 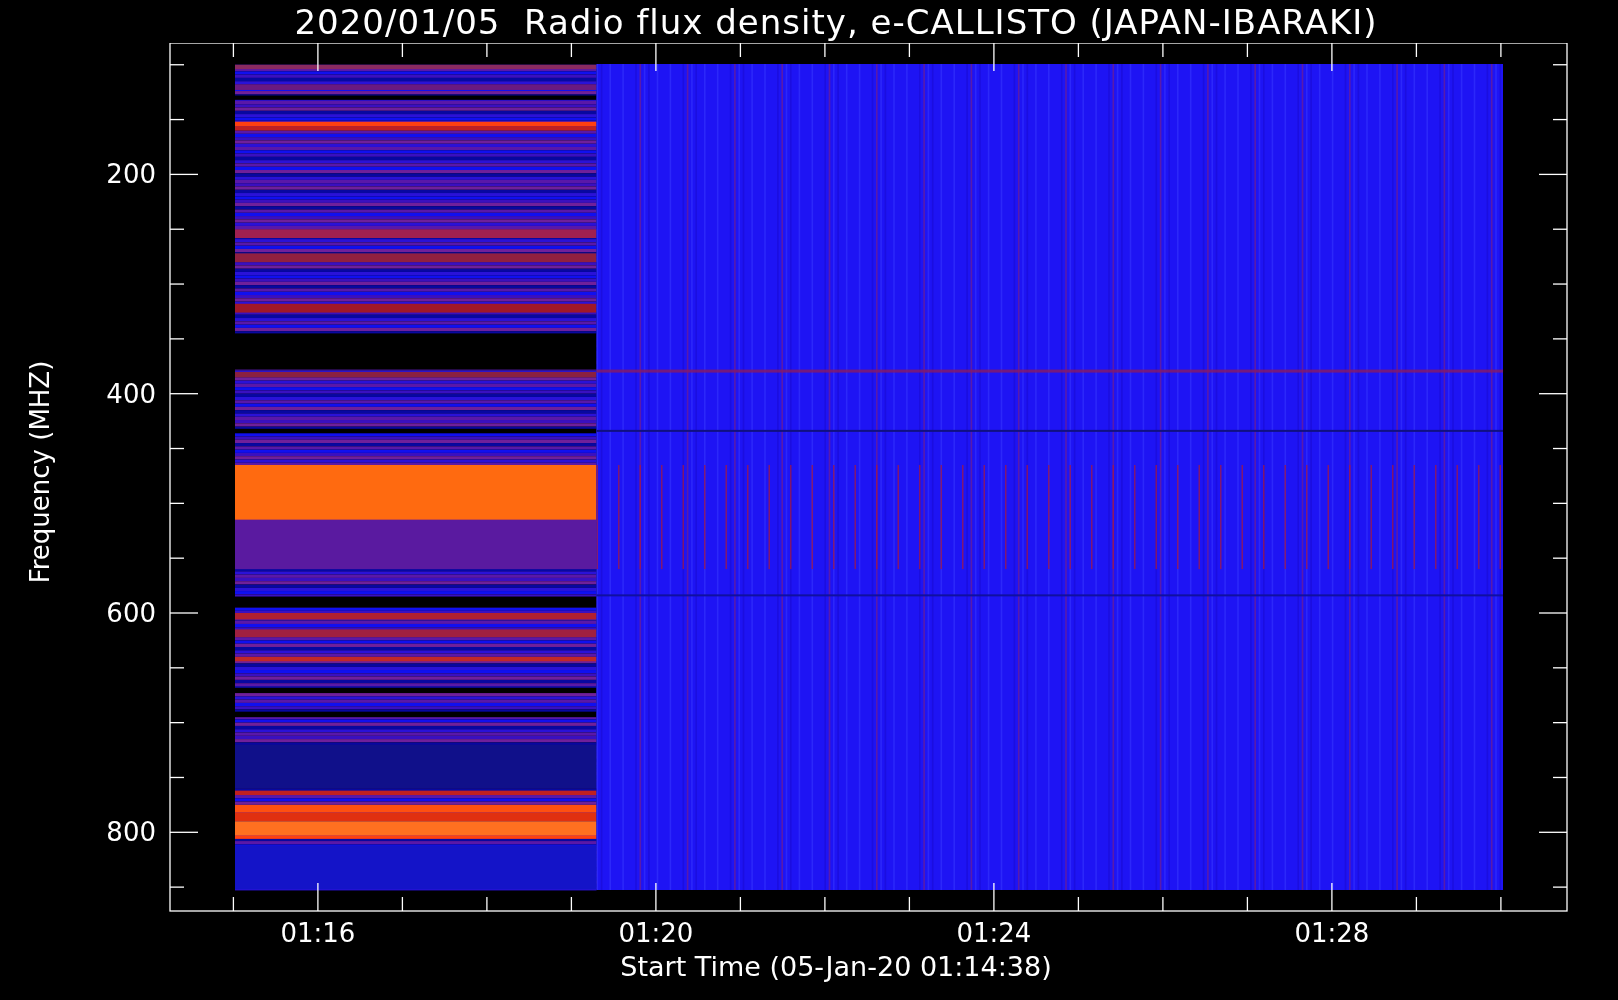 What do you see at coordinates (836, 21) in the screenshot?
I see `chart-title: 2020/01/05 Radio flux density, e-CALLISTO (JAPAN-IBARAKI)` at bounding box center [836, 21].